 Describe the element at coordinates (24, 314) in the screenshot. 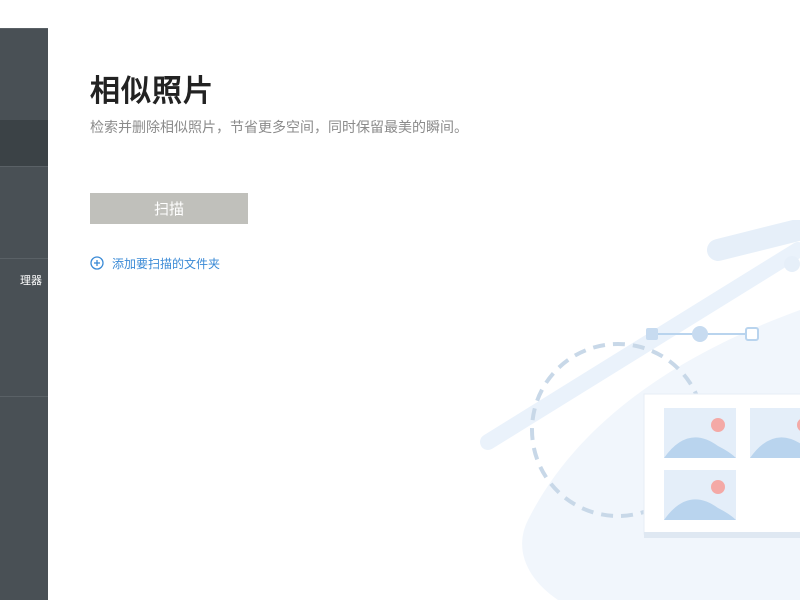

I see `sidebar: 理器` at that location.